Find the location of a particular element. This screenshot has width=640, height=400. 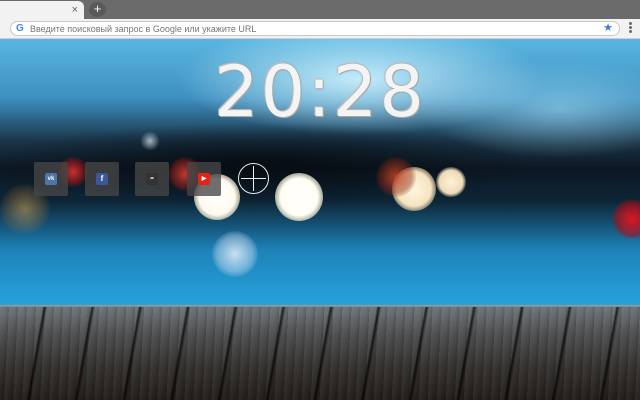

youtube-icon: ▶ is located at coordinates (204, 179).